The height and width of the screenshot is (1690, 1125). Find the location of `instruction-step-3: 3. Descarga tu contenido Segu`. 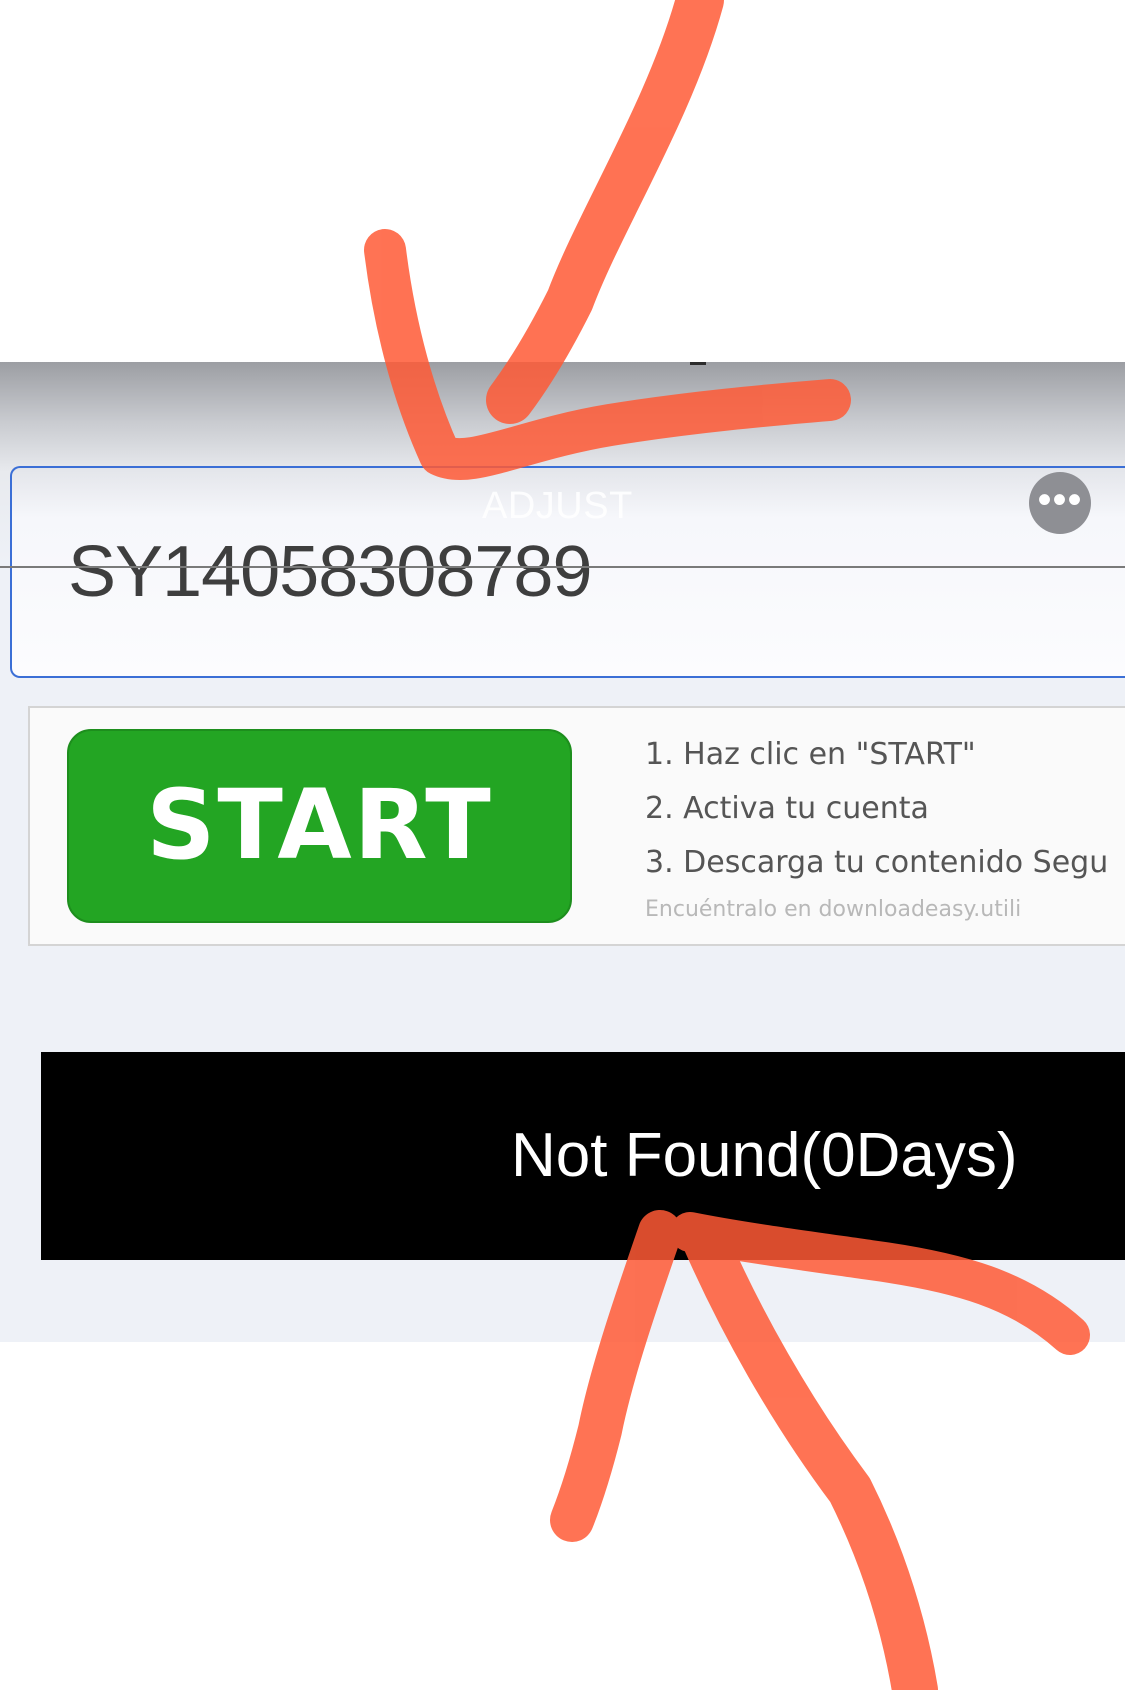

instruction-step-3: 3. Descarga tu contenido Segu is located at coordinates (877, 862).